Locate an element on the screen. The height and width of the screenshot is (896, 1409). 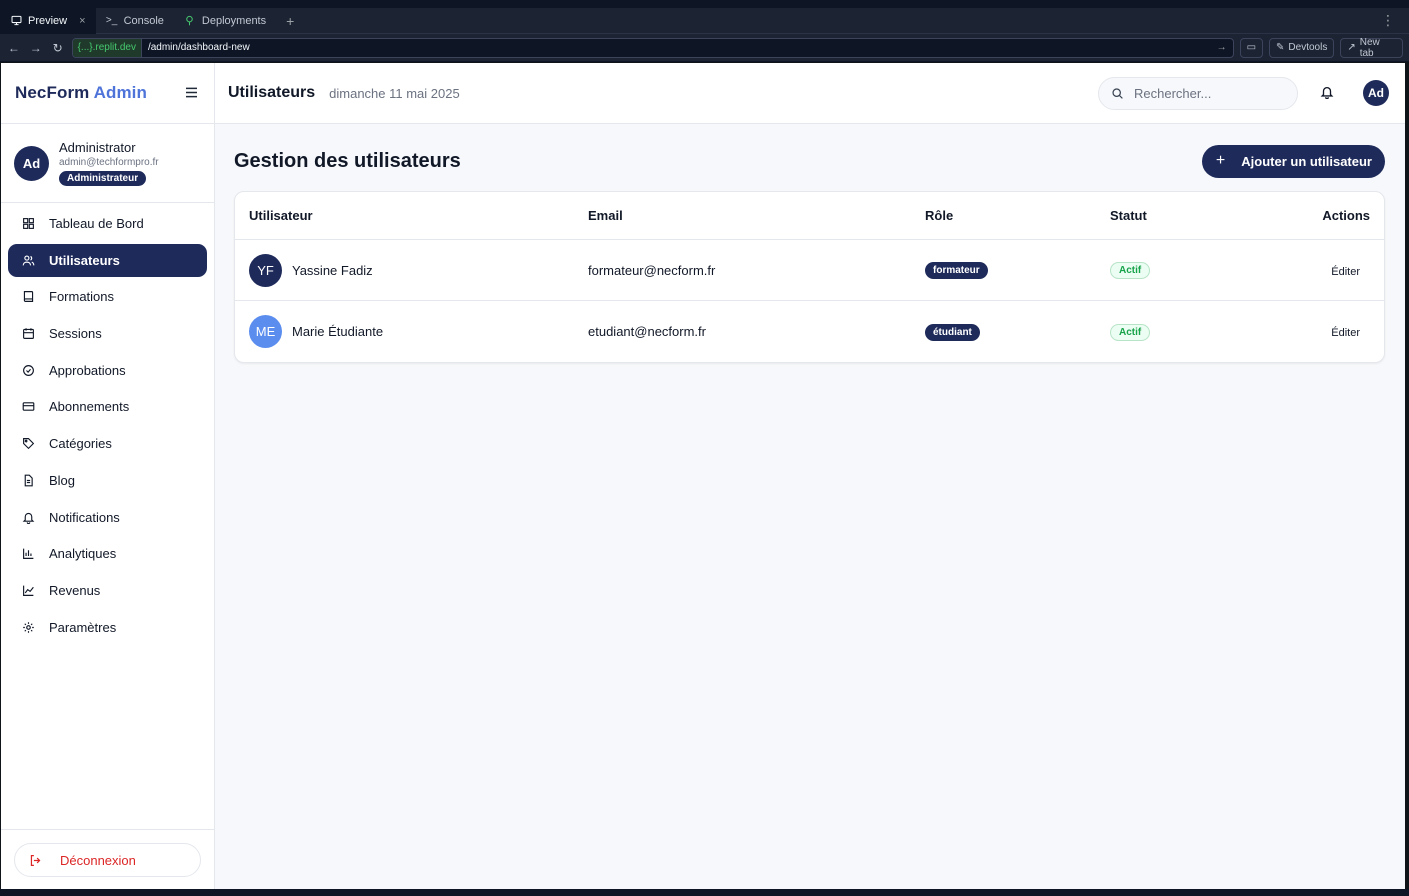
tab-preview: Preview × is located at coordinates (48, 20).